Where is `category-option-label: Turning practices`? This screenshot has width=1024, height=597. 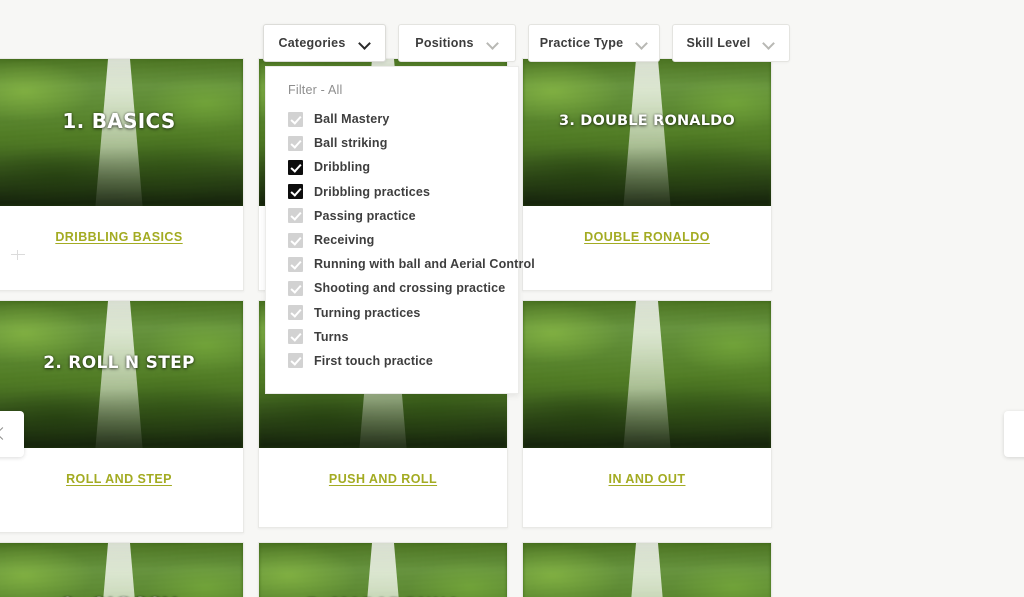
category-option-label: Turning practices is located at coordinates (367, 312).